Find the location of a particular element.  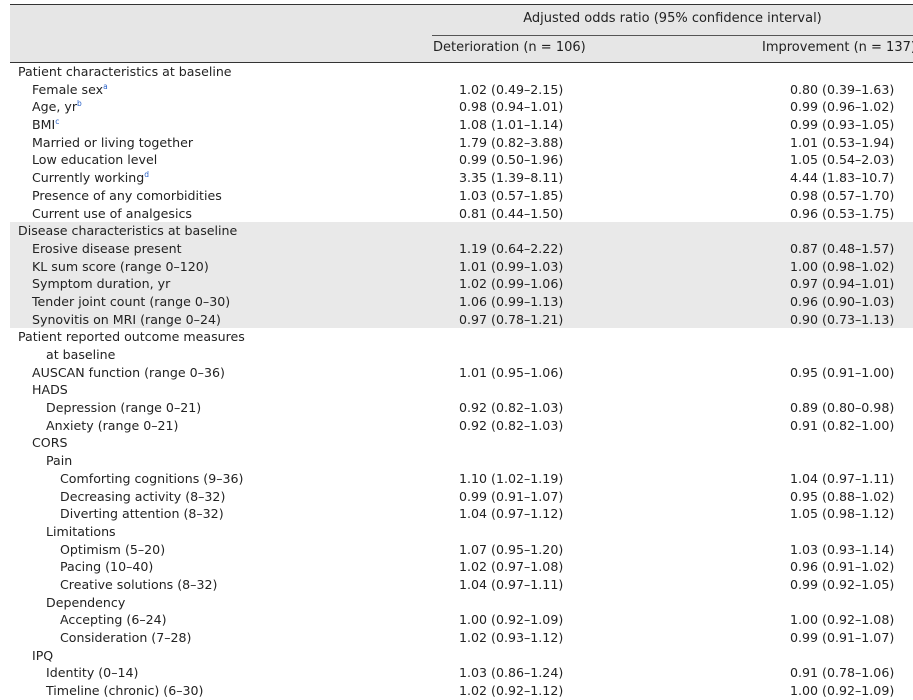

row-label: Pacing (10–40) is located at coordinates (106, 567).